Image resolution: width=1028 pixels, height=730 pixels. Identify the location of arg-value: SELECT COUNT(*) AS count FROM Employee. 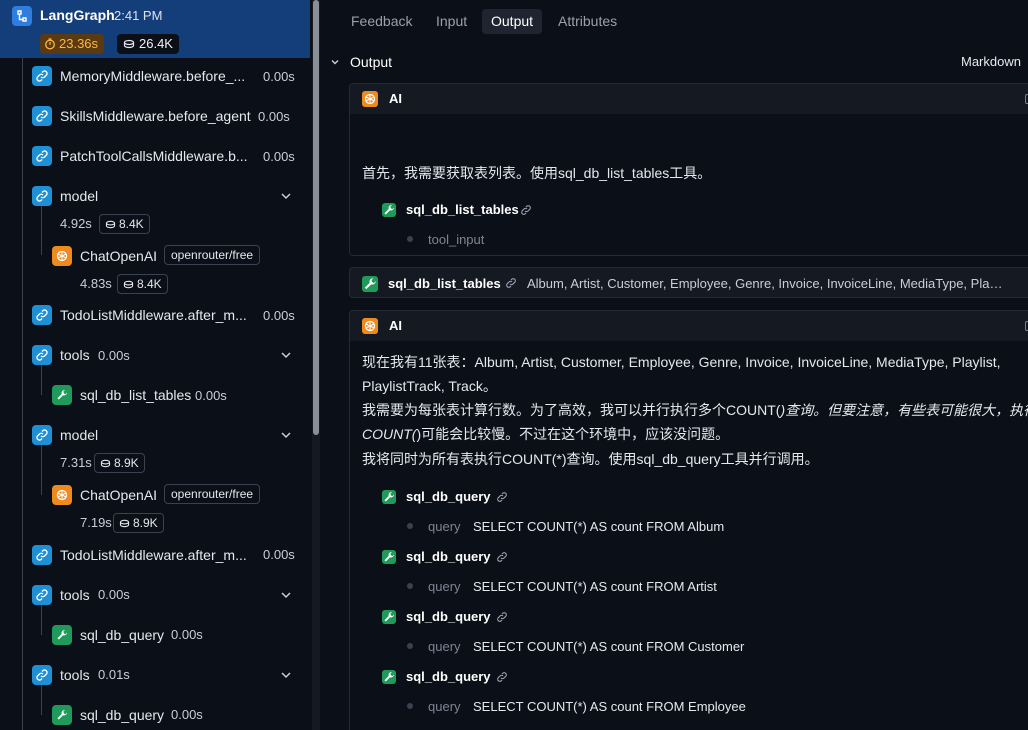
(609, 706).